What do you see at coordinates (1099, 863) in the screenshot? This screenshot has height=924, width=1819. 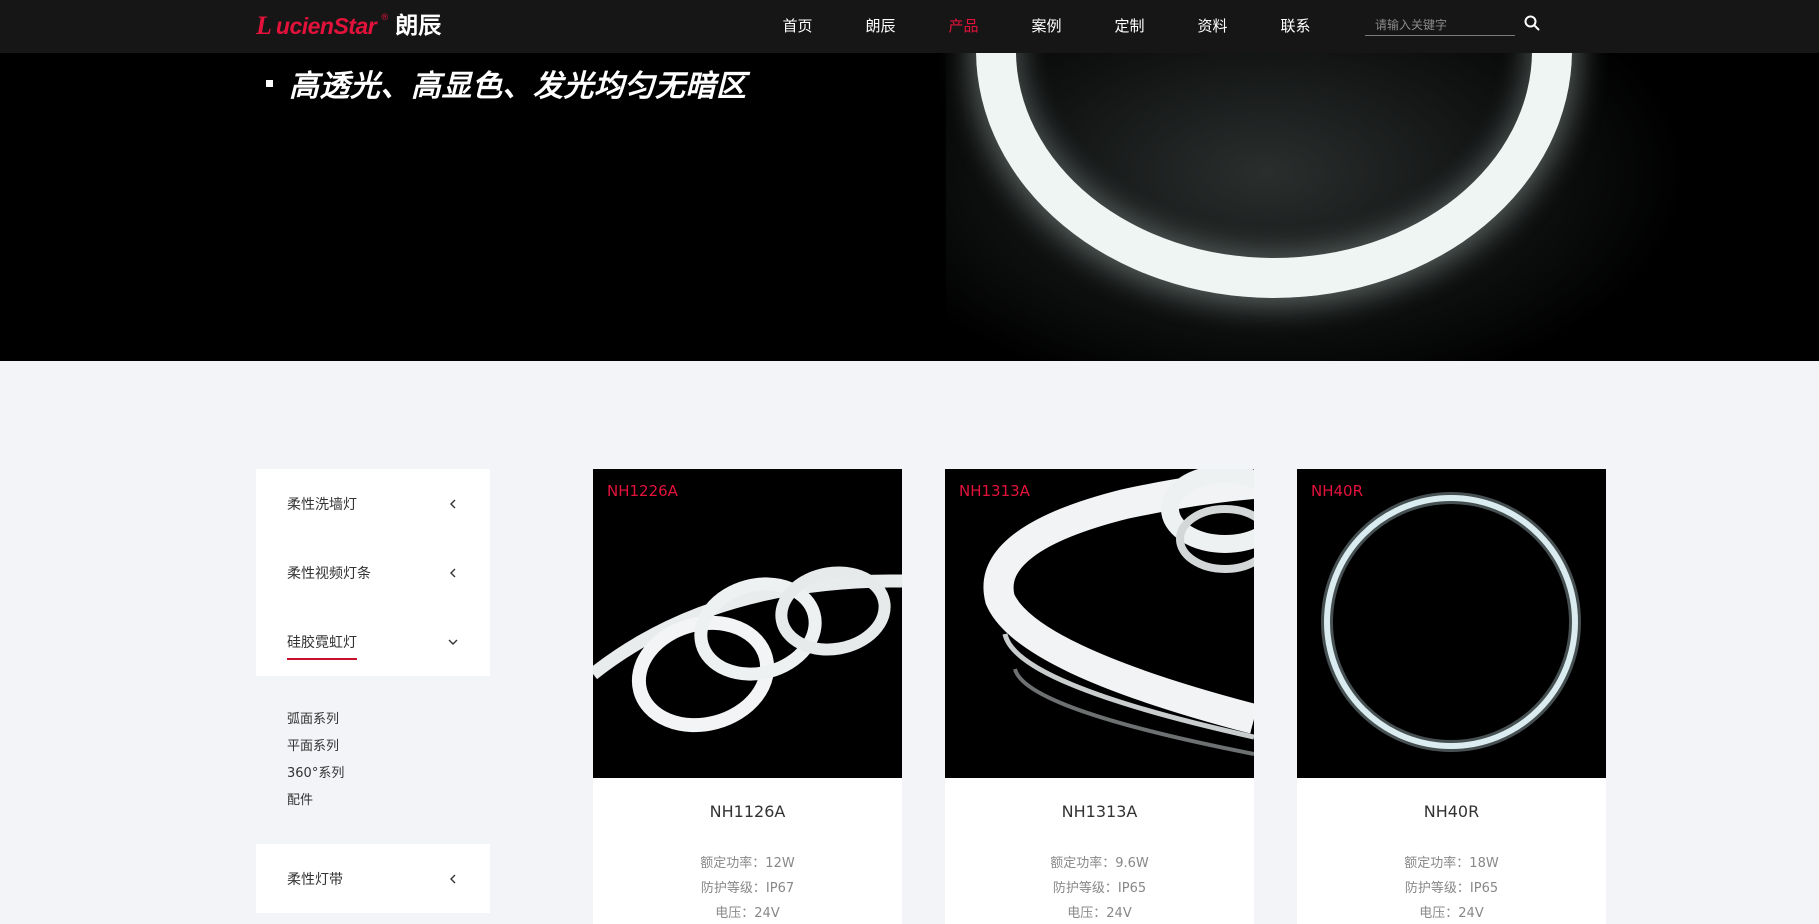 I see `spec-power: 额定功率：9.6W` at bounding box center [1099, 863].